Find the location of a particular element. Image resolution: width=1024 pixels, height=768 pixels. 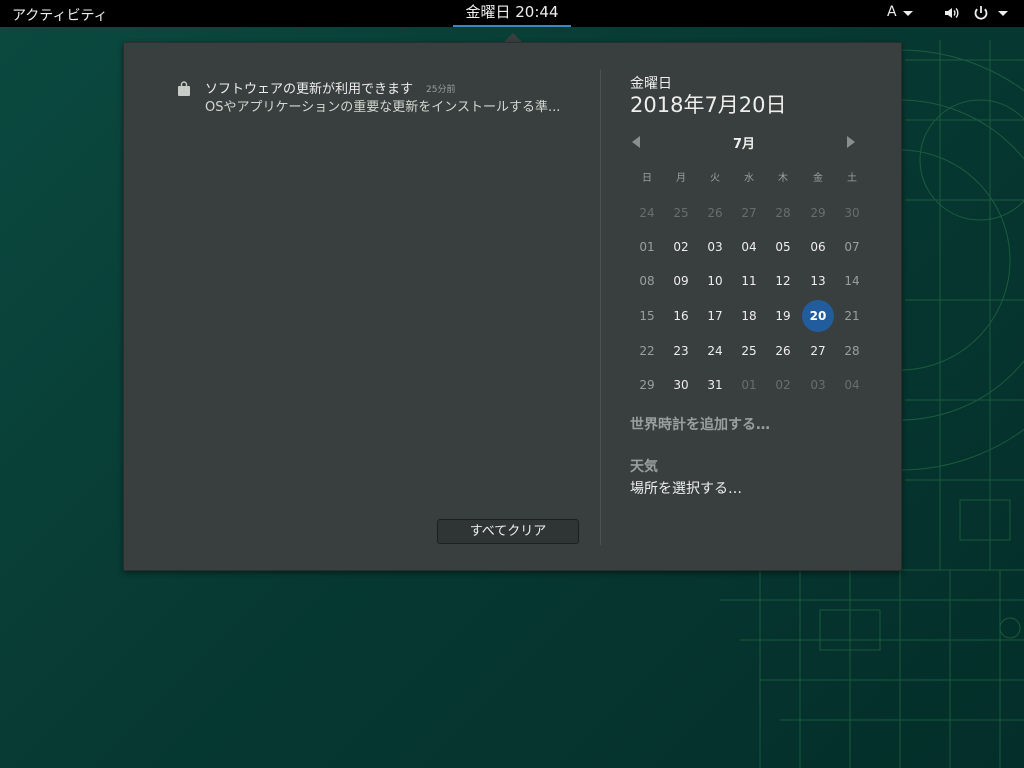

input-method-indicator: A is located at coordinates (892, 12).